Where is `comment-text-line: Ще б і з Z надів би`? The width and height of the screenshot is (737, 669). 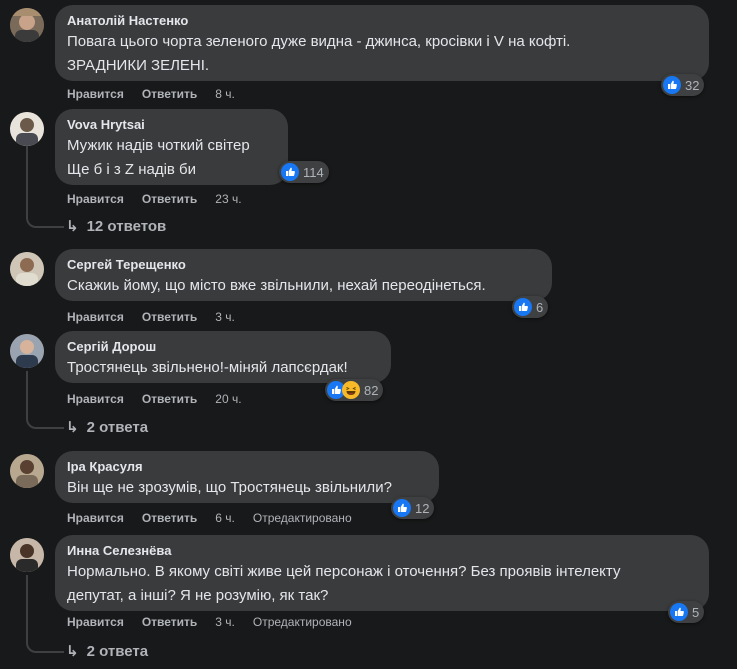 comment-text-line: Ще б і з Z надів би is located at coordinates (132, 169).